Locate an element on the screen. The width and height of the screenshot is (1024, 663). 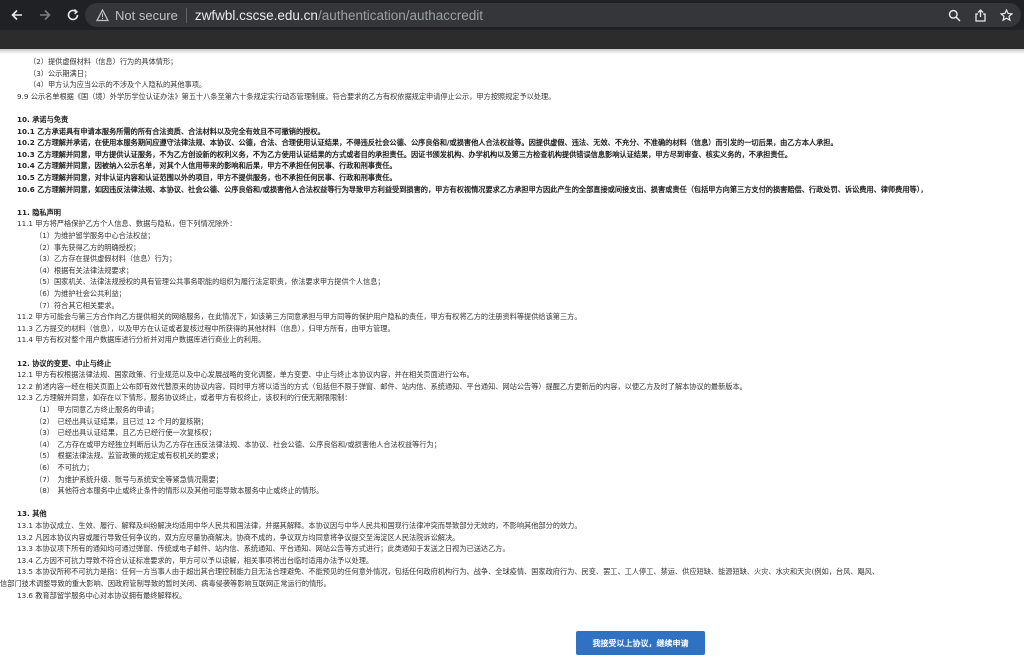
reload-icon is located at coordinates (73, 15).